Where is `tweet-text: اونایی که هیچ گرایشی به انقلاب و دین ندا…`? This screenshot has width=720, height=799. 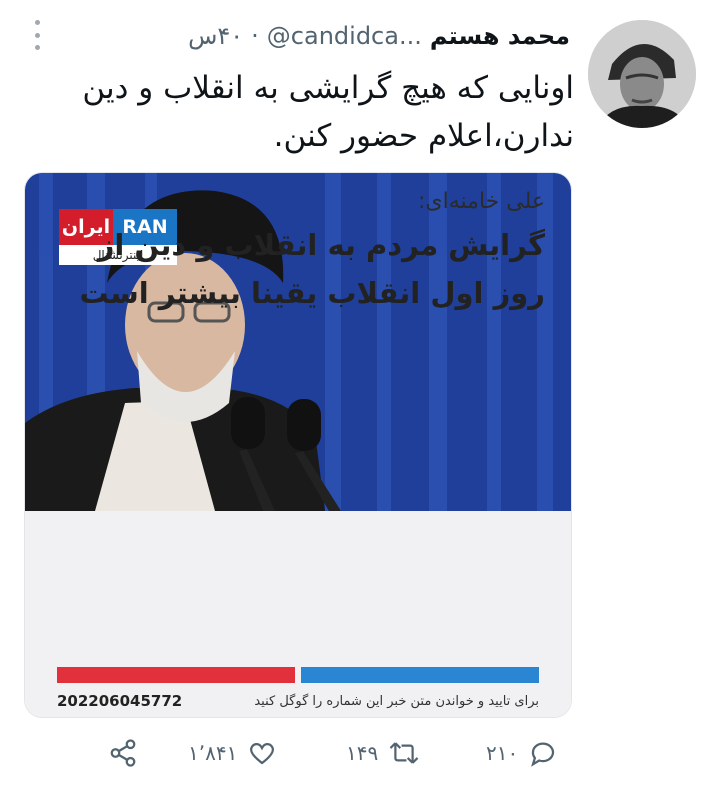 tweet-text: اونایی که هیچ گرایشی به انقلاب و دین ندا… is located at coordinates (328, 112).